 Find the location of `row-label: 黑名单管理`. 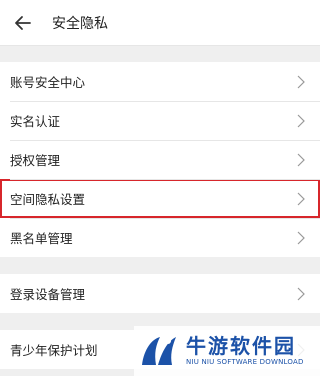

row-label: 黑名单管理 is located at coordinates (41, 238).